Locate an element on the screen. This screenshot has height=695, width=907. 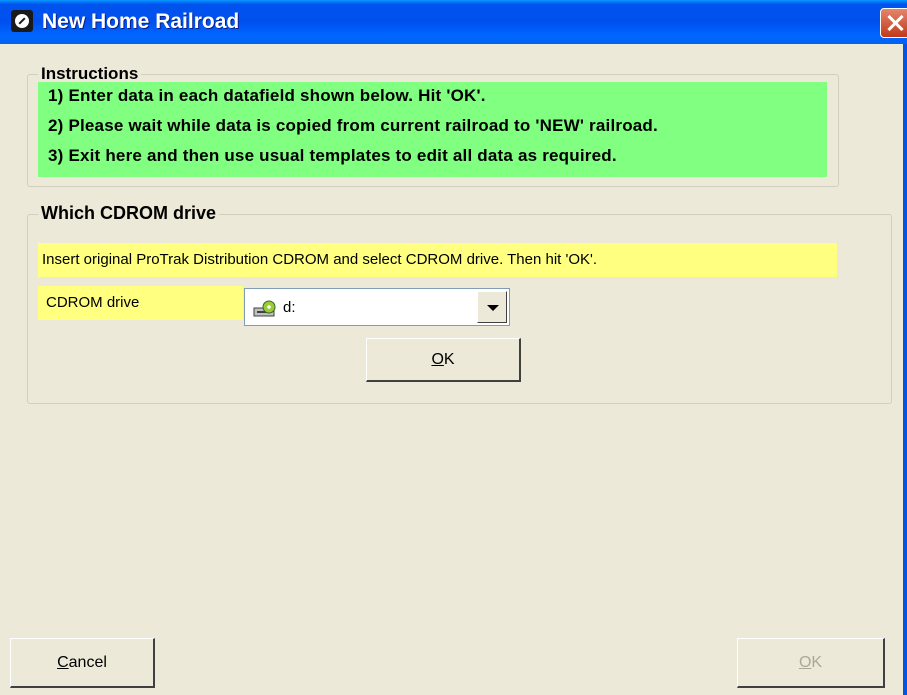
cdrom-ok-button: OK is located at coordinates (443, 360).